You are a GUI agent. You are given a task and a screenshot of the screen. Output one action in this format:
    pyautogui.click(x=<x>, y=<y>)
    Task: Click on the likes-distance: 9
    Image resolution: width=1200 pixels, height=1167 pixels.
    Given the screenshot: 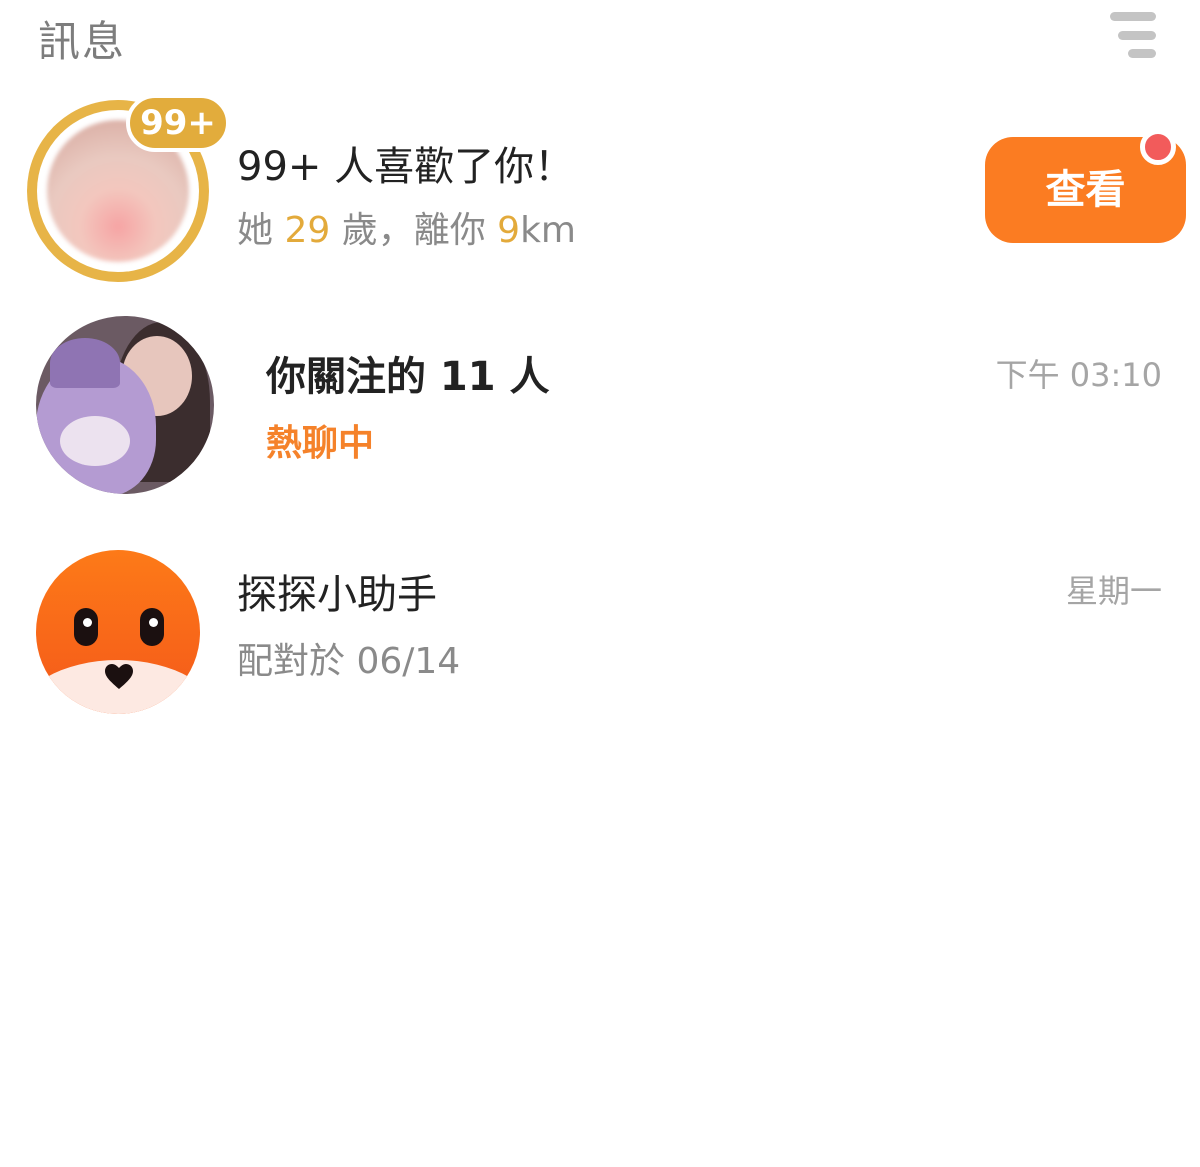 What is the action you would take?
    pyautogui.click(x=509, y=230)
    